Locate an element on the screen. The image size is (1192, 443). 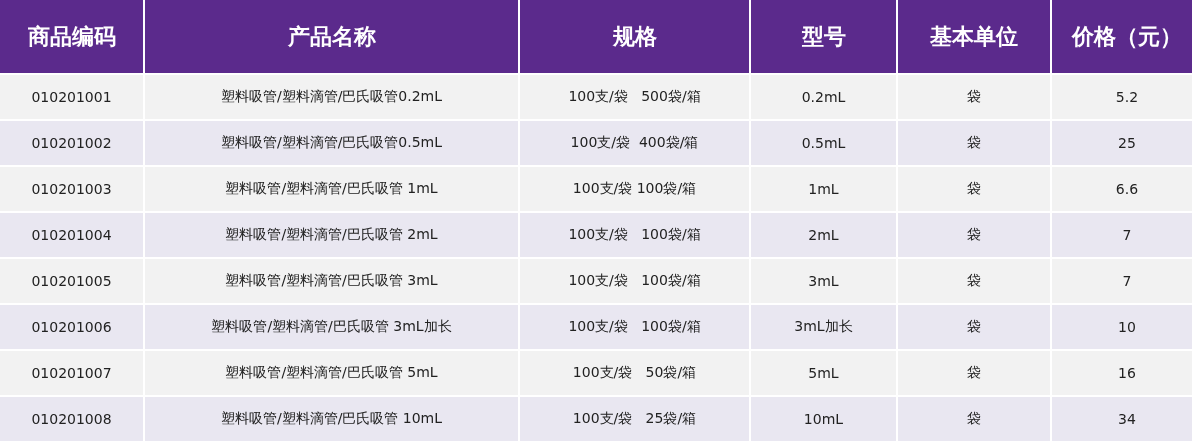
table-cell: 010201004 is located at coordinates (71, 235).